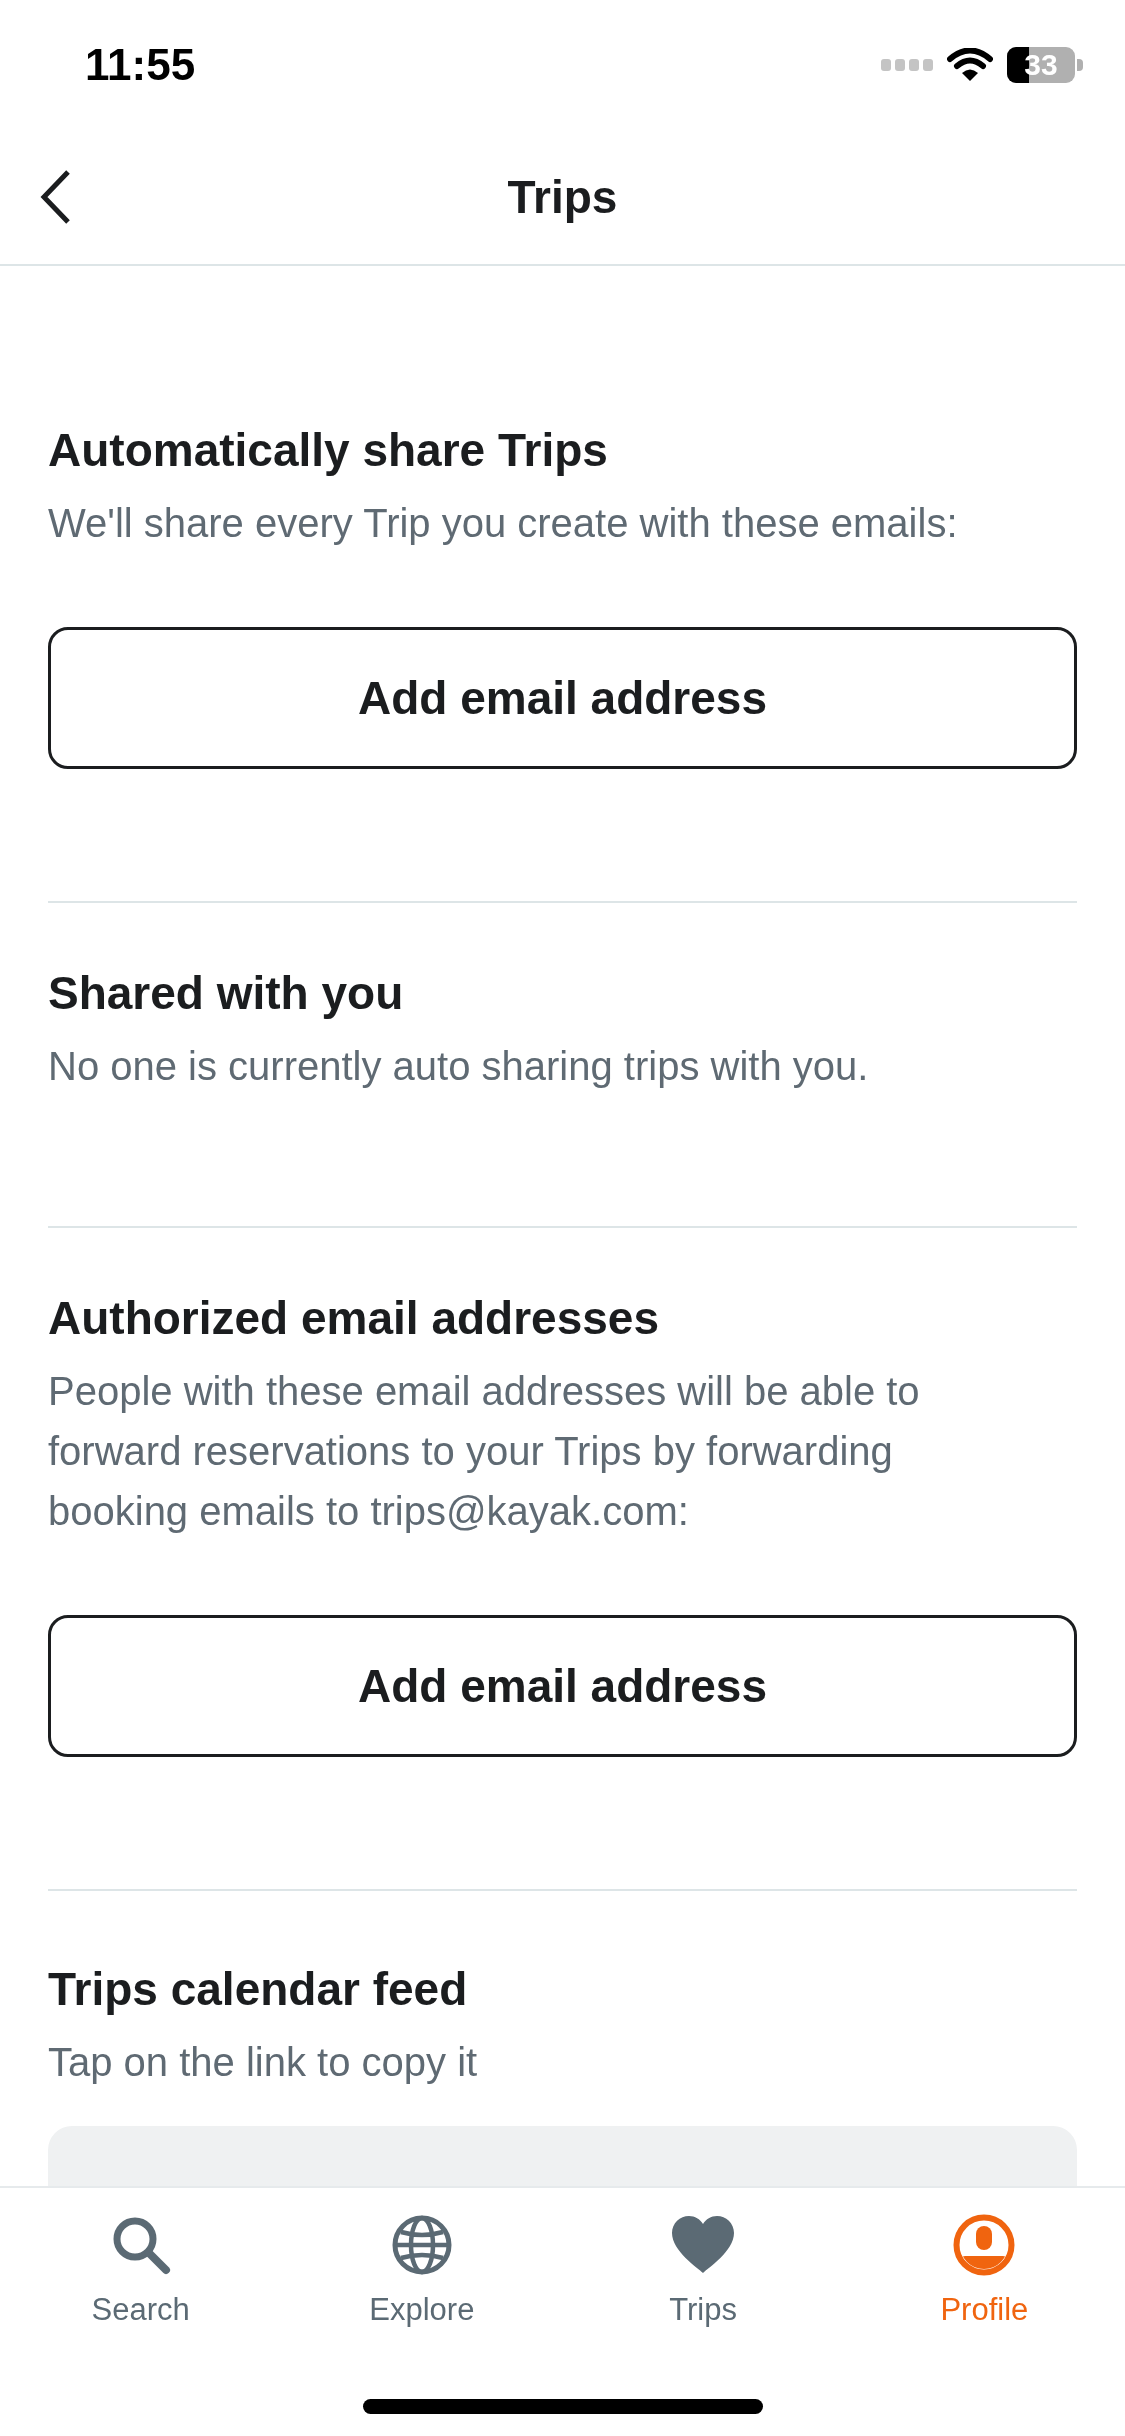 This screenshot has width=1125, height=2436. Describe the element at coordinates (459, 1066) in the screenshot. I see `section-description: No one is currently auto sharing trips with you.` at that location.